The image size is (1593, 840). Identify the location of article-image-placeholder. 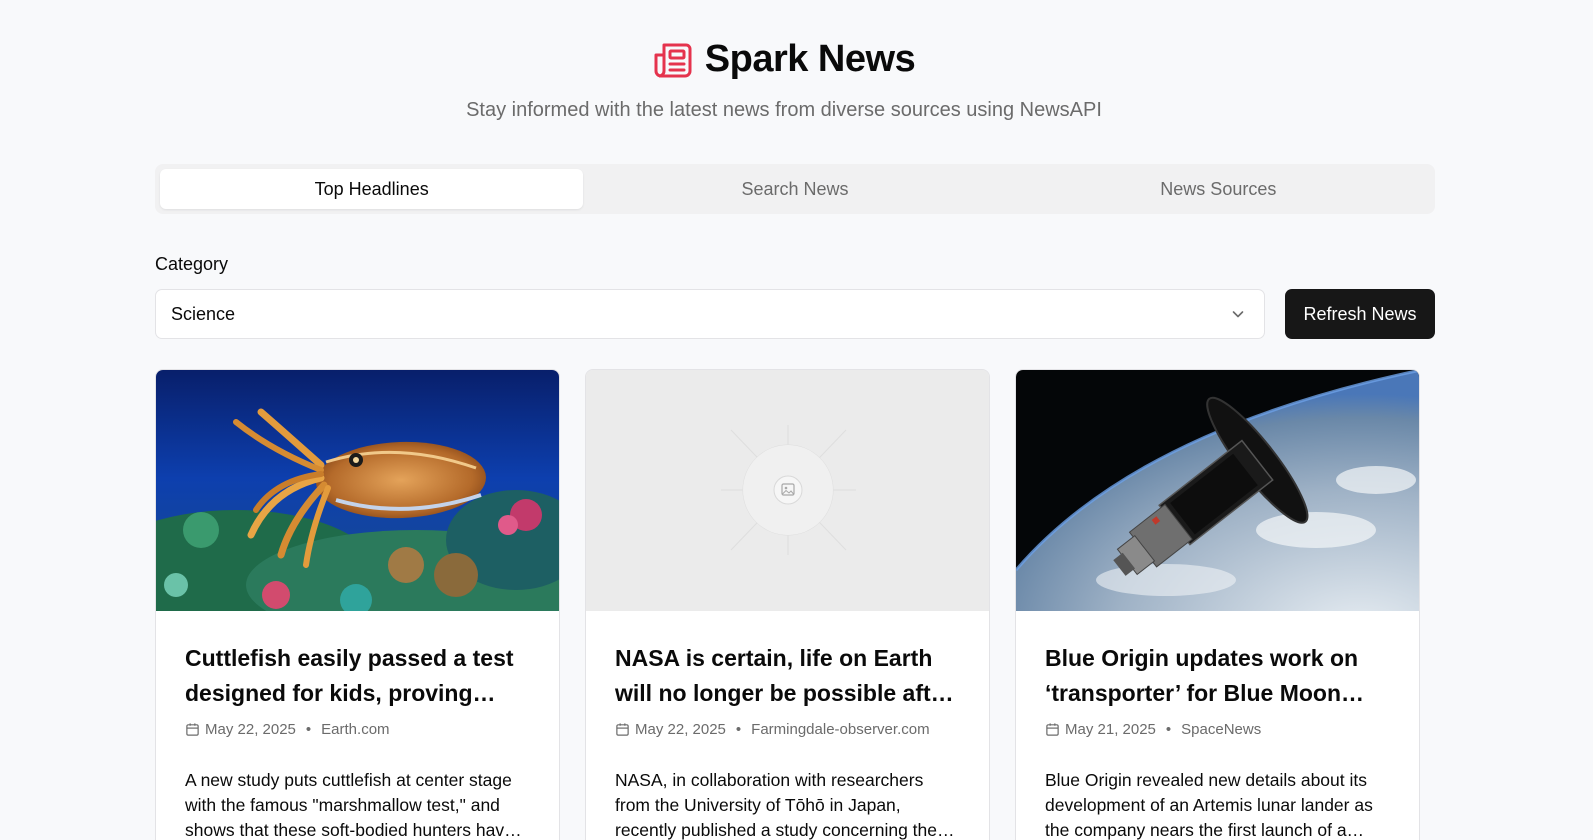
(787, 490).